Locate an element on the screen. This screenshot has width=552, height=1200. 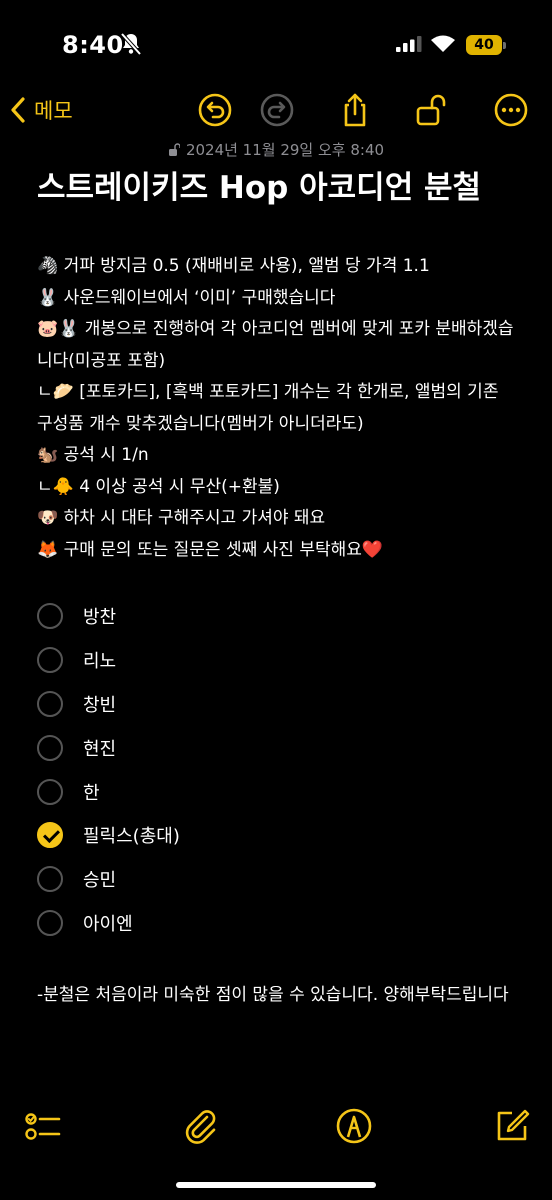
lock-open-small-icon is located at coordinates (174, 149).